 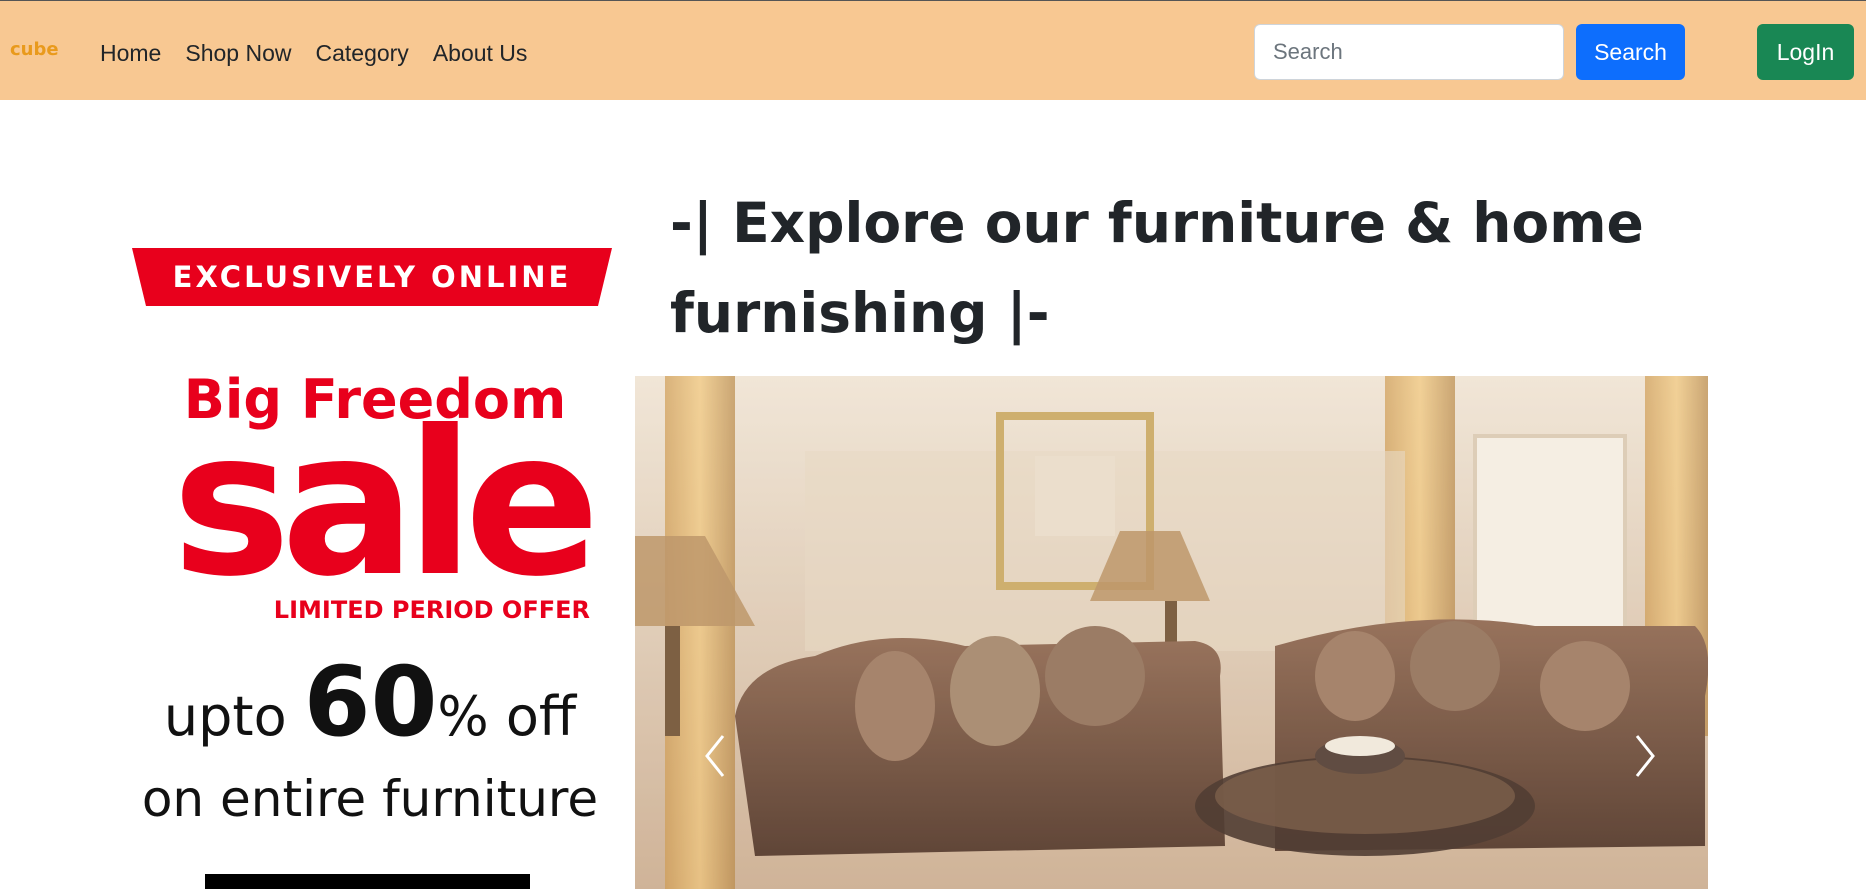 I want to click on nav-link-about-us: About Us, so click(x=480, y=53).